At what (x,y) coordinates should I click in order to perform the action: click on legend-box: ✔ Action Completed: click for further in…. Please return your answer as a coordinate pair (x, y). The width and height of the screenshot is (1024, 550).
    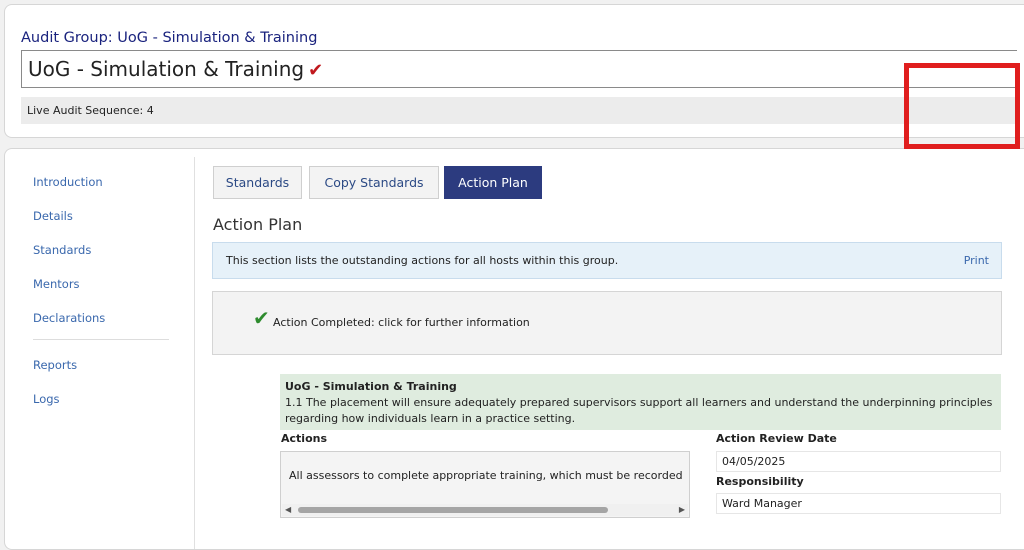
    Looking at the image, I should click on (607, 323).